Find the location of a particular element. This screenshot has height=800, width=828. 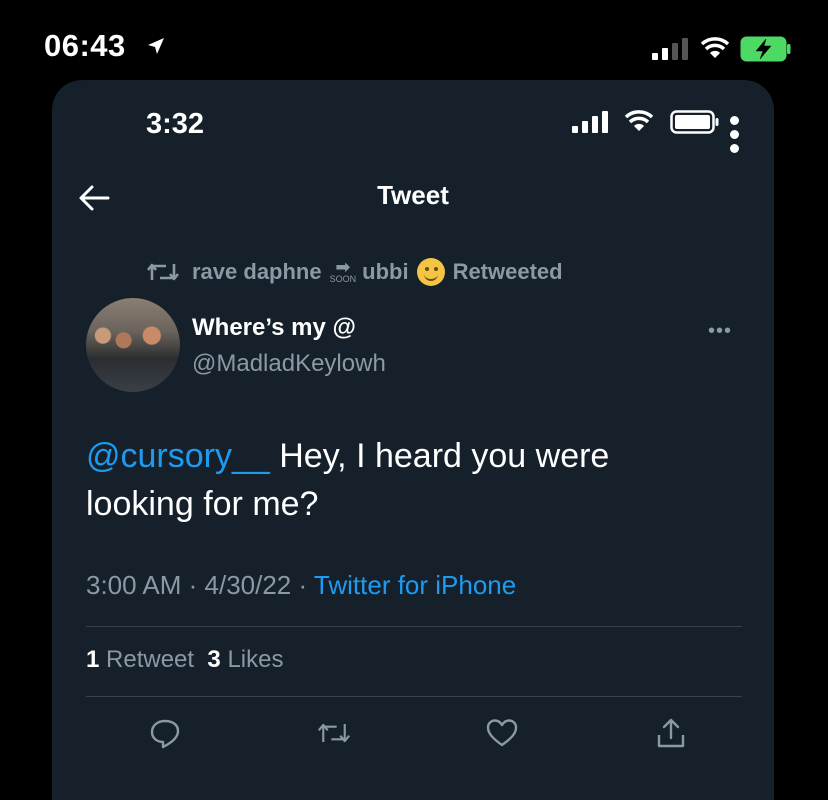

mention-link: @cursory__ is located at coordinates (178, 456).